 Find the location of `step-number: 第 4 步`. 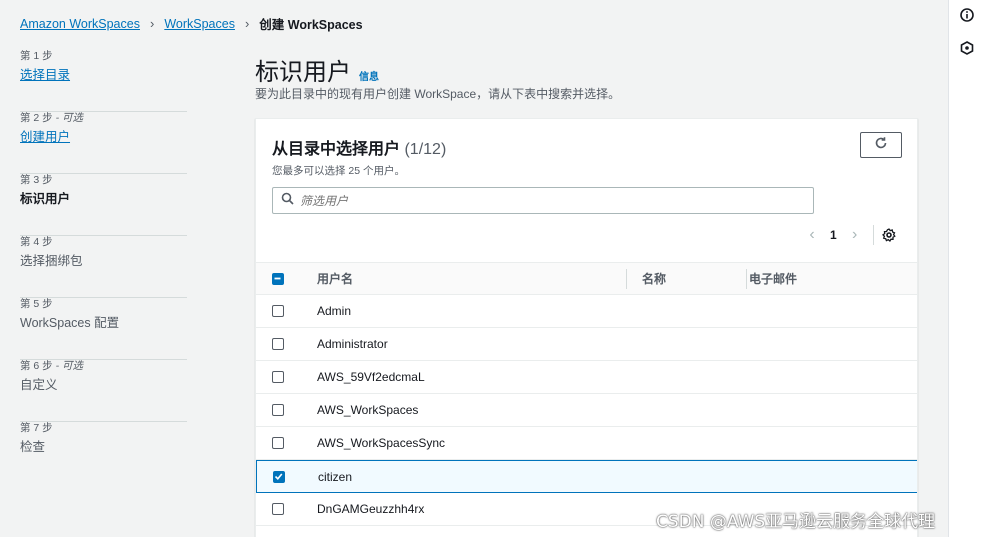

step-number: 第 4 步 is located at coordinates (103, 242).